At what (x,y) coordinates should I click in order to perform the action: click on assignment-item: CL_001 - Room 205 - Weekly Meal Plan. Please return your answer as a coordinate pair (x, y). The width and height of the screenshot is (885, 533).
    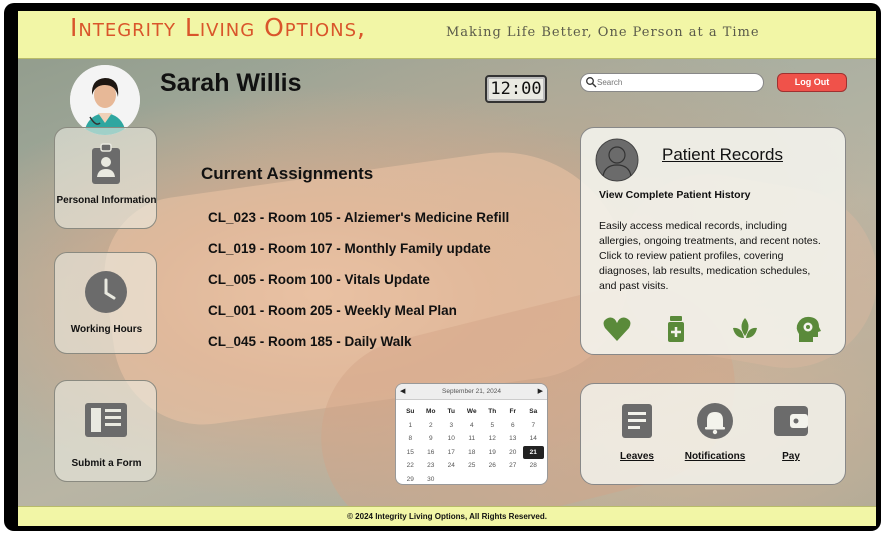
    Looking at the image, I should click on (358, 318).